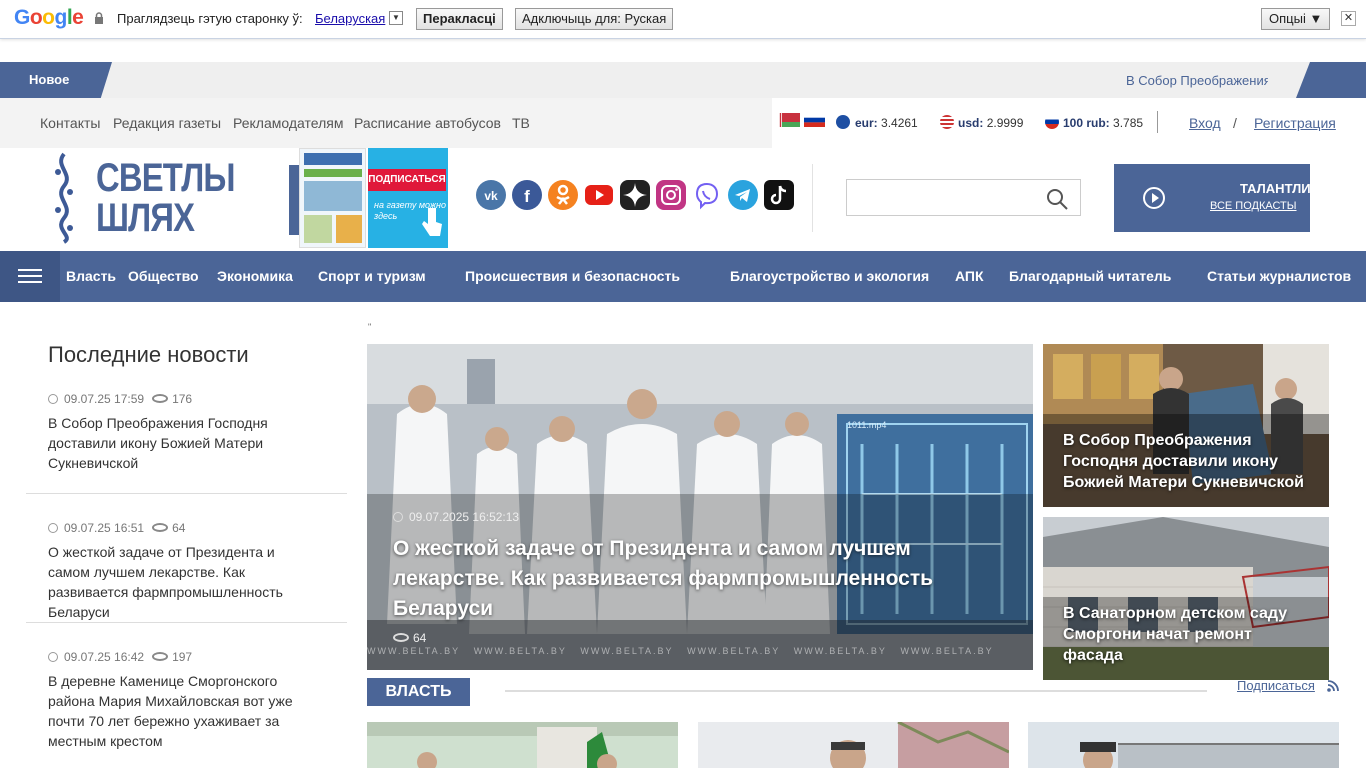  I want to click on screen-label: 1011.mp4, so click(867, 425).